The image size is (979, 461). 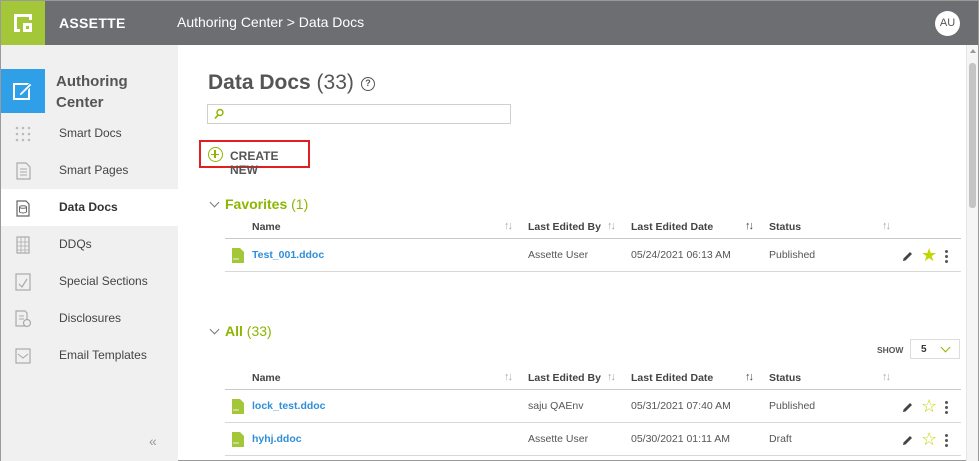 What do you see at coordinates (23, 134) in the screenshot?
I see `grid-dots-icon` at bounding box center [23, 134].